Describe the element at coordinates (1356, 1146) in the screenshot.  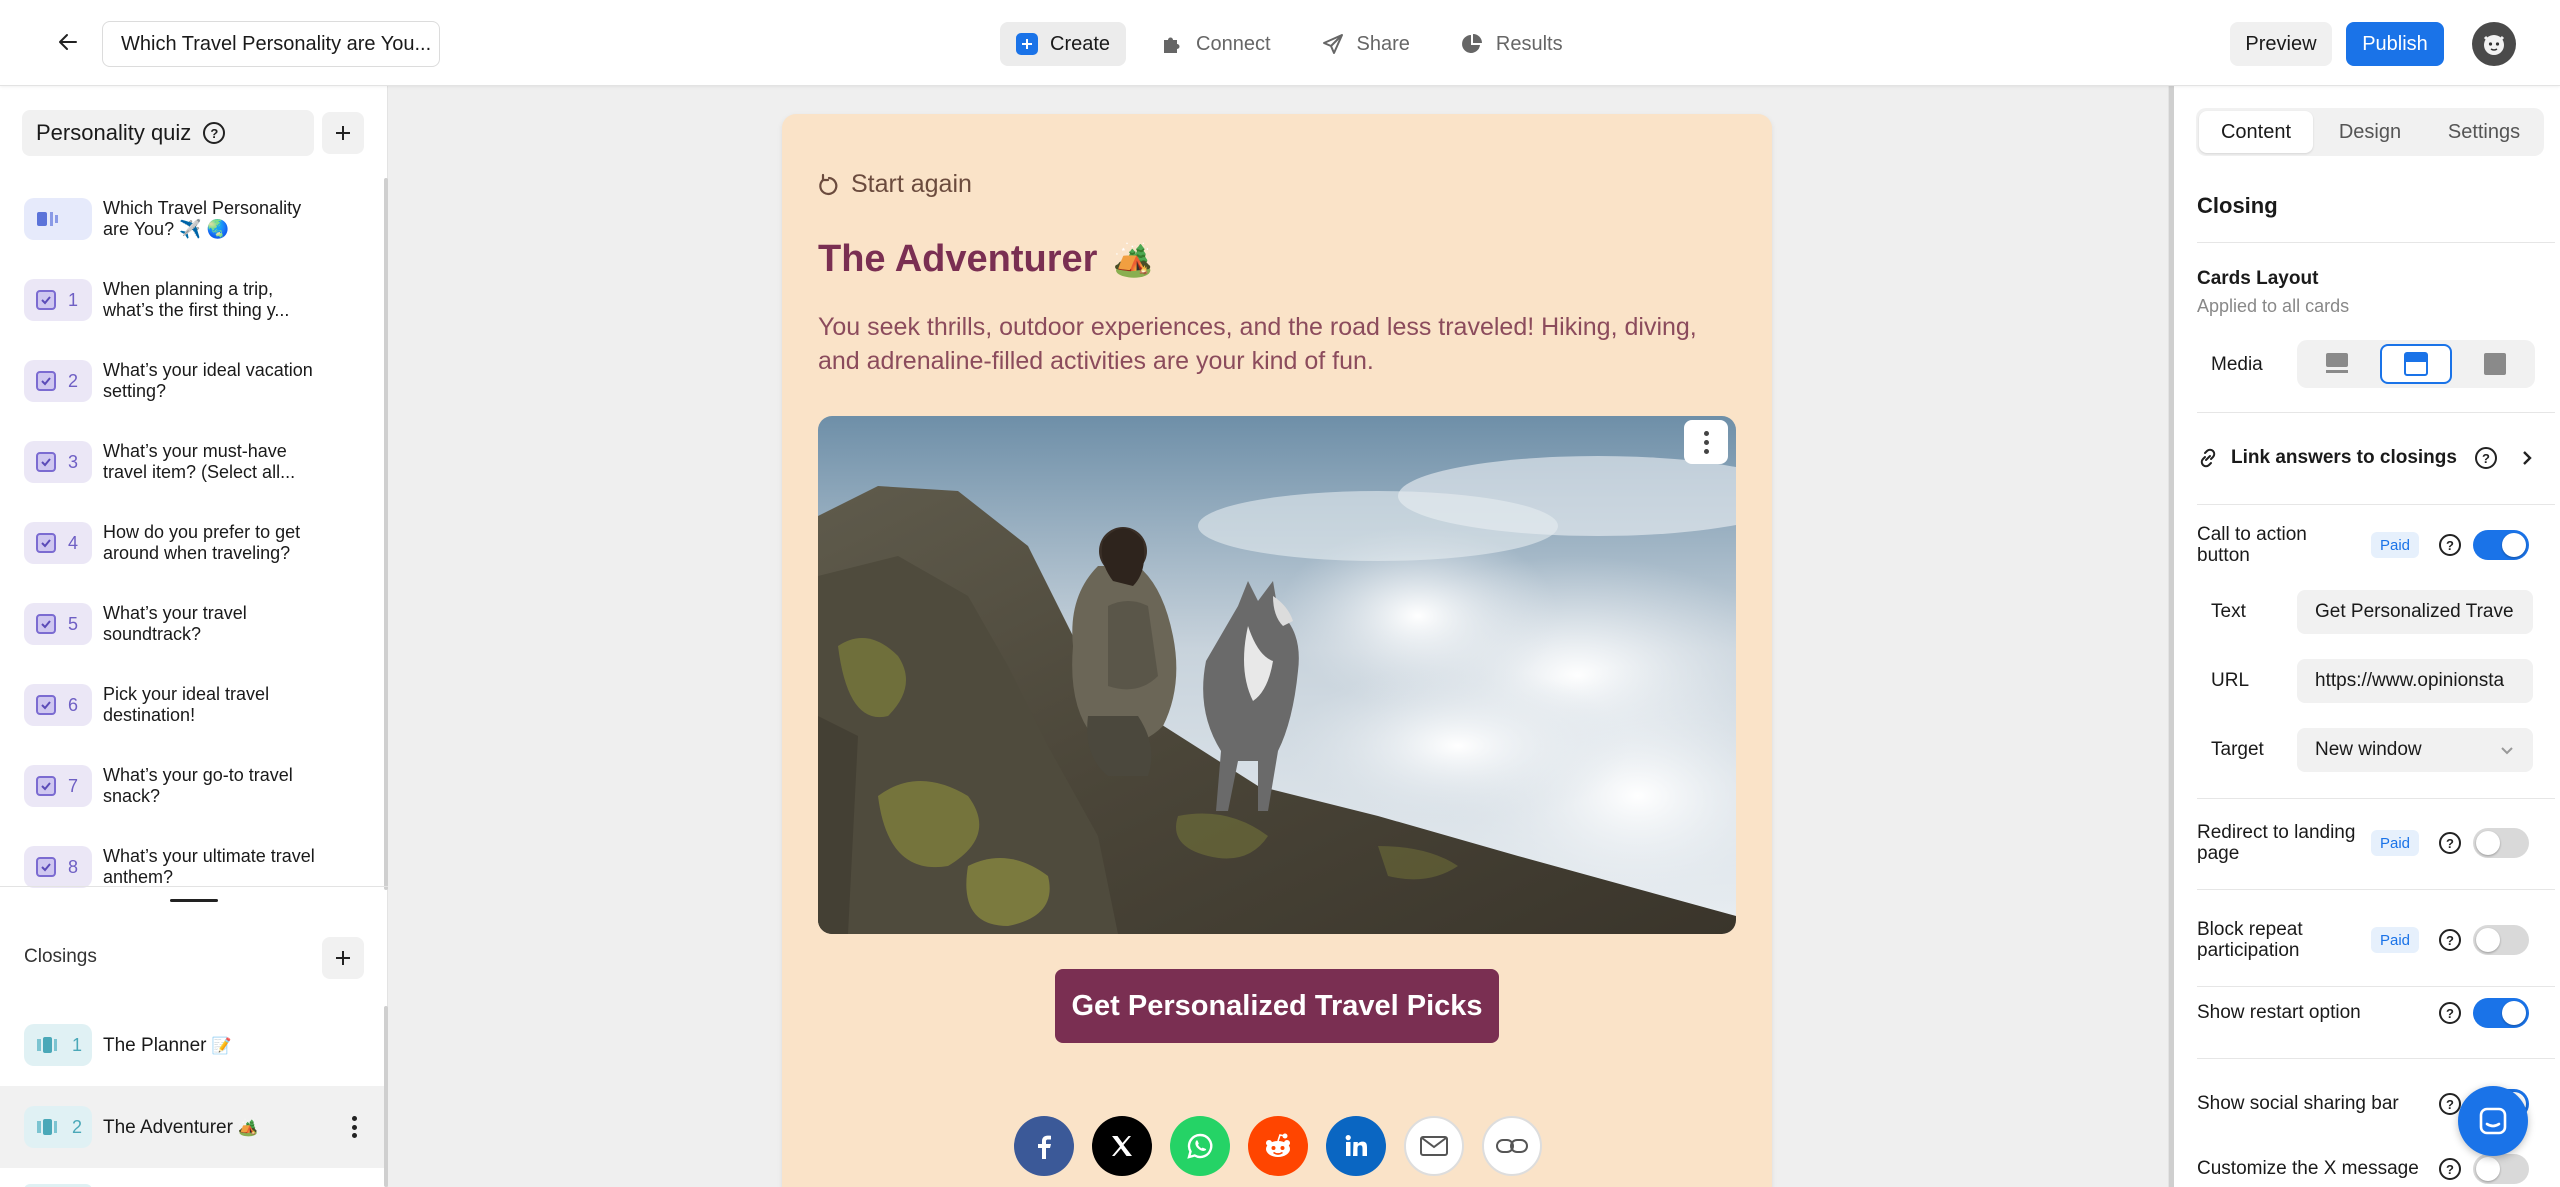
I see `linkedin-icon` at that location.